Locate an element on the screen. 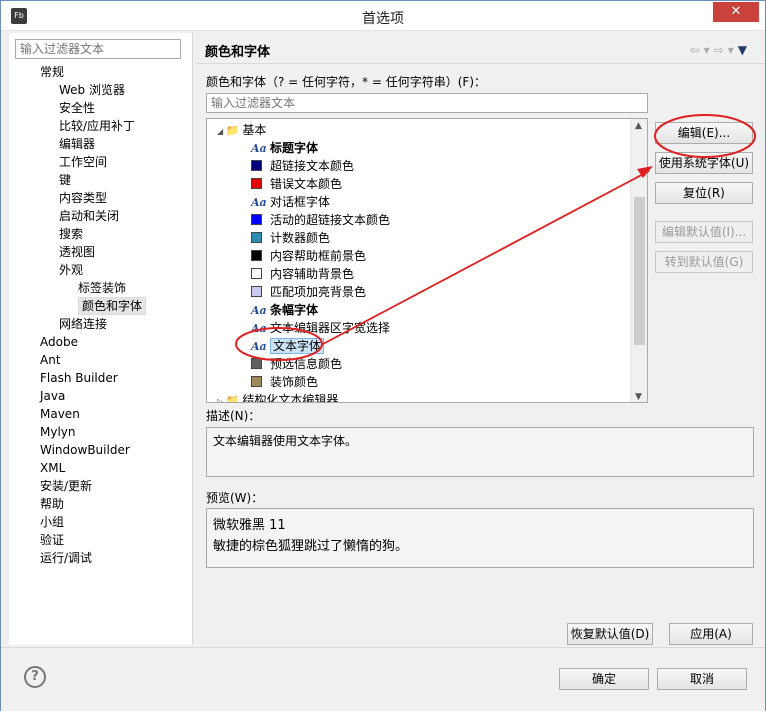 This screenshot has width=766, height=712. nav-controls: ⇦▾⇨▾▼ is located at coordinates (720, 50).